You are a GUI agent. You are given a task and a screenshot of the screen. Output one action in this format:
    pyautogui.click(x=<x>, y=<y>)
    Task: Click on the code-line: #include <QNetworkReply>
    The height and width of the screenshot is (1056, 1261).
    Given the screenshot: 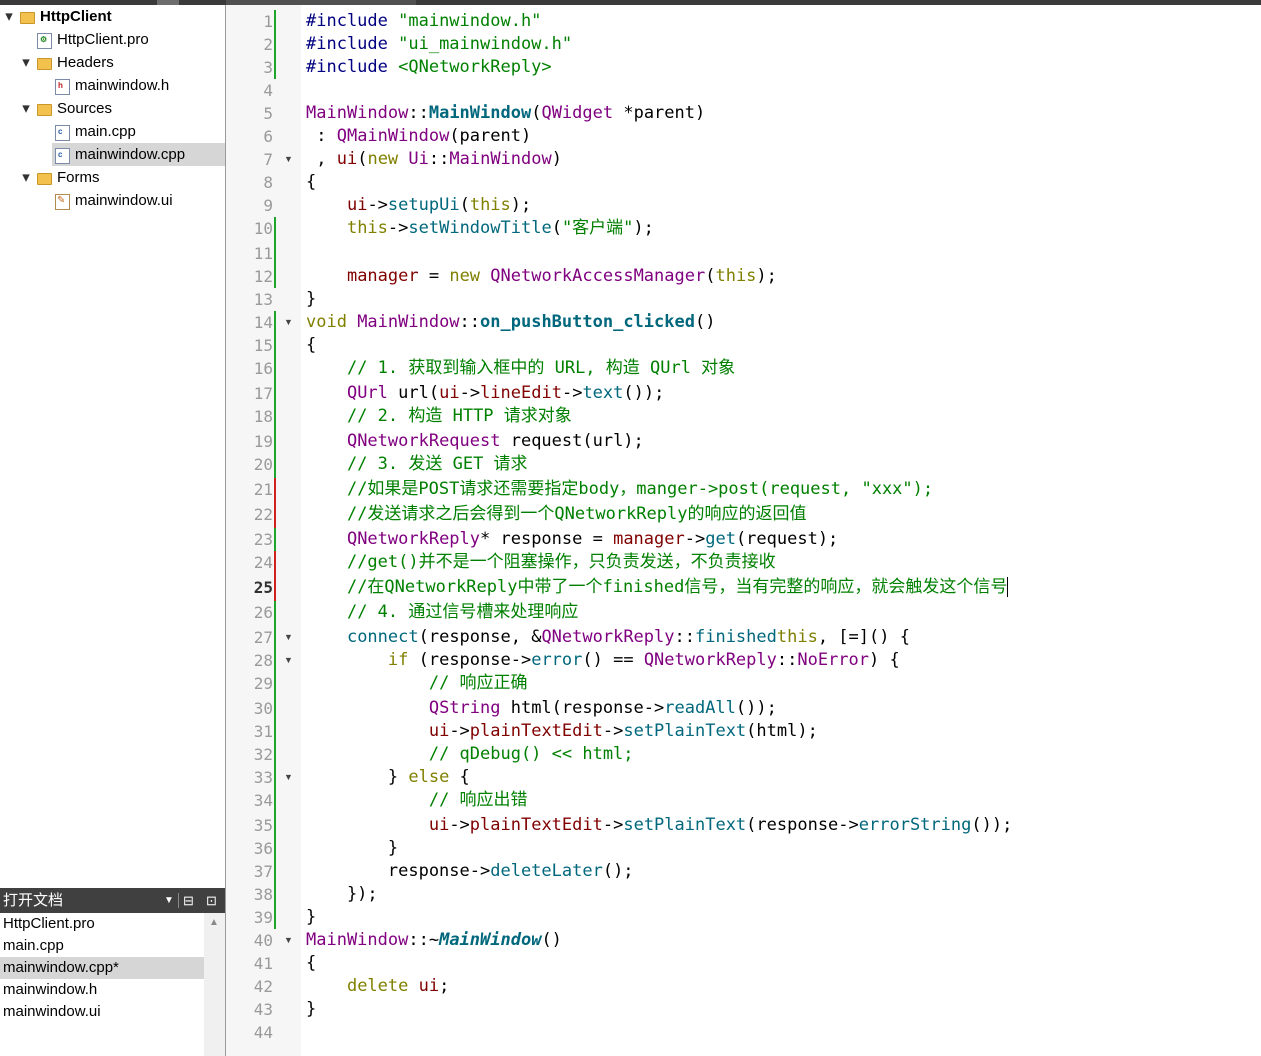 What is the action you would take?
    pyautogui.click(x=429, y=67)
    